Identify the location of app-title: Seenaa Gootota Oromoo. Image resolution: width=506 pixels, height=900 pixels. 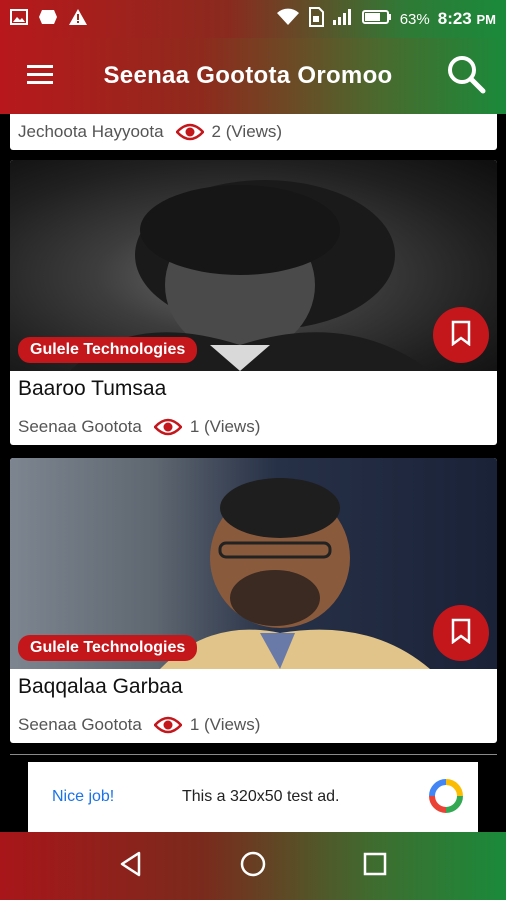
(248, 75).